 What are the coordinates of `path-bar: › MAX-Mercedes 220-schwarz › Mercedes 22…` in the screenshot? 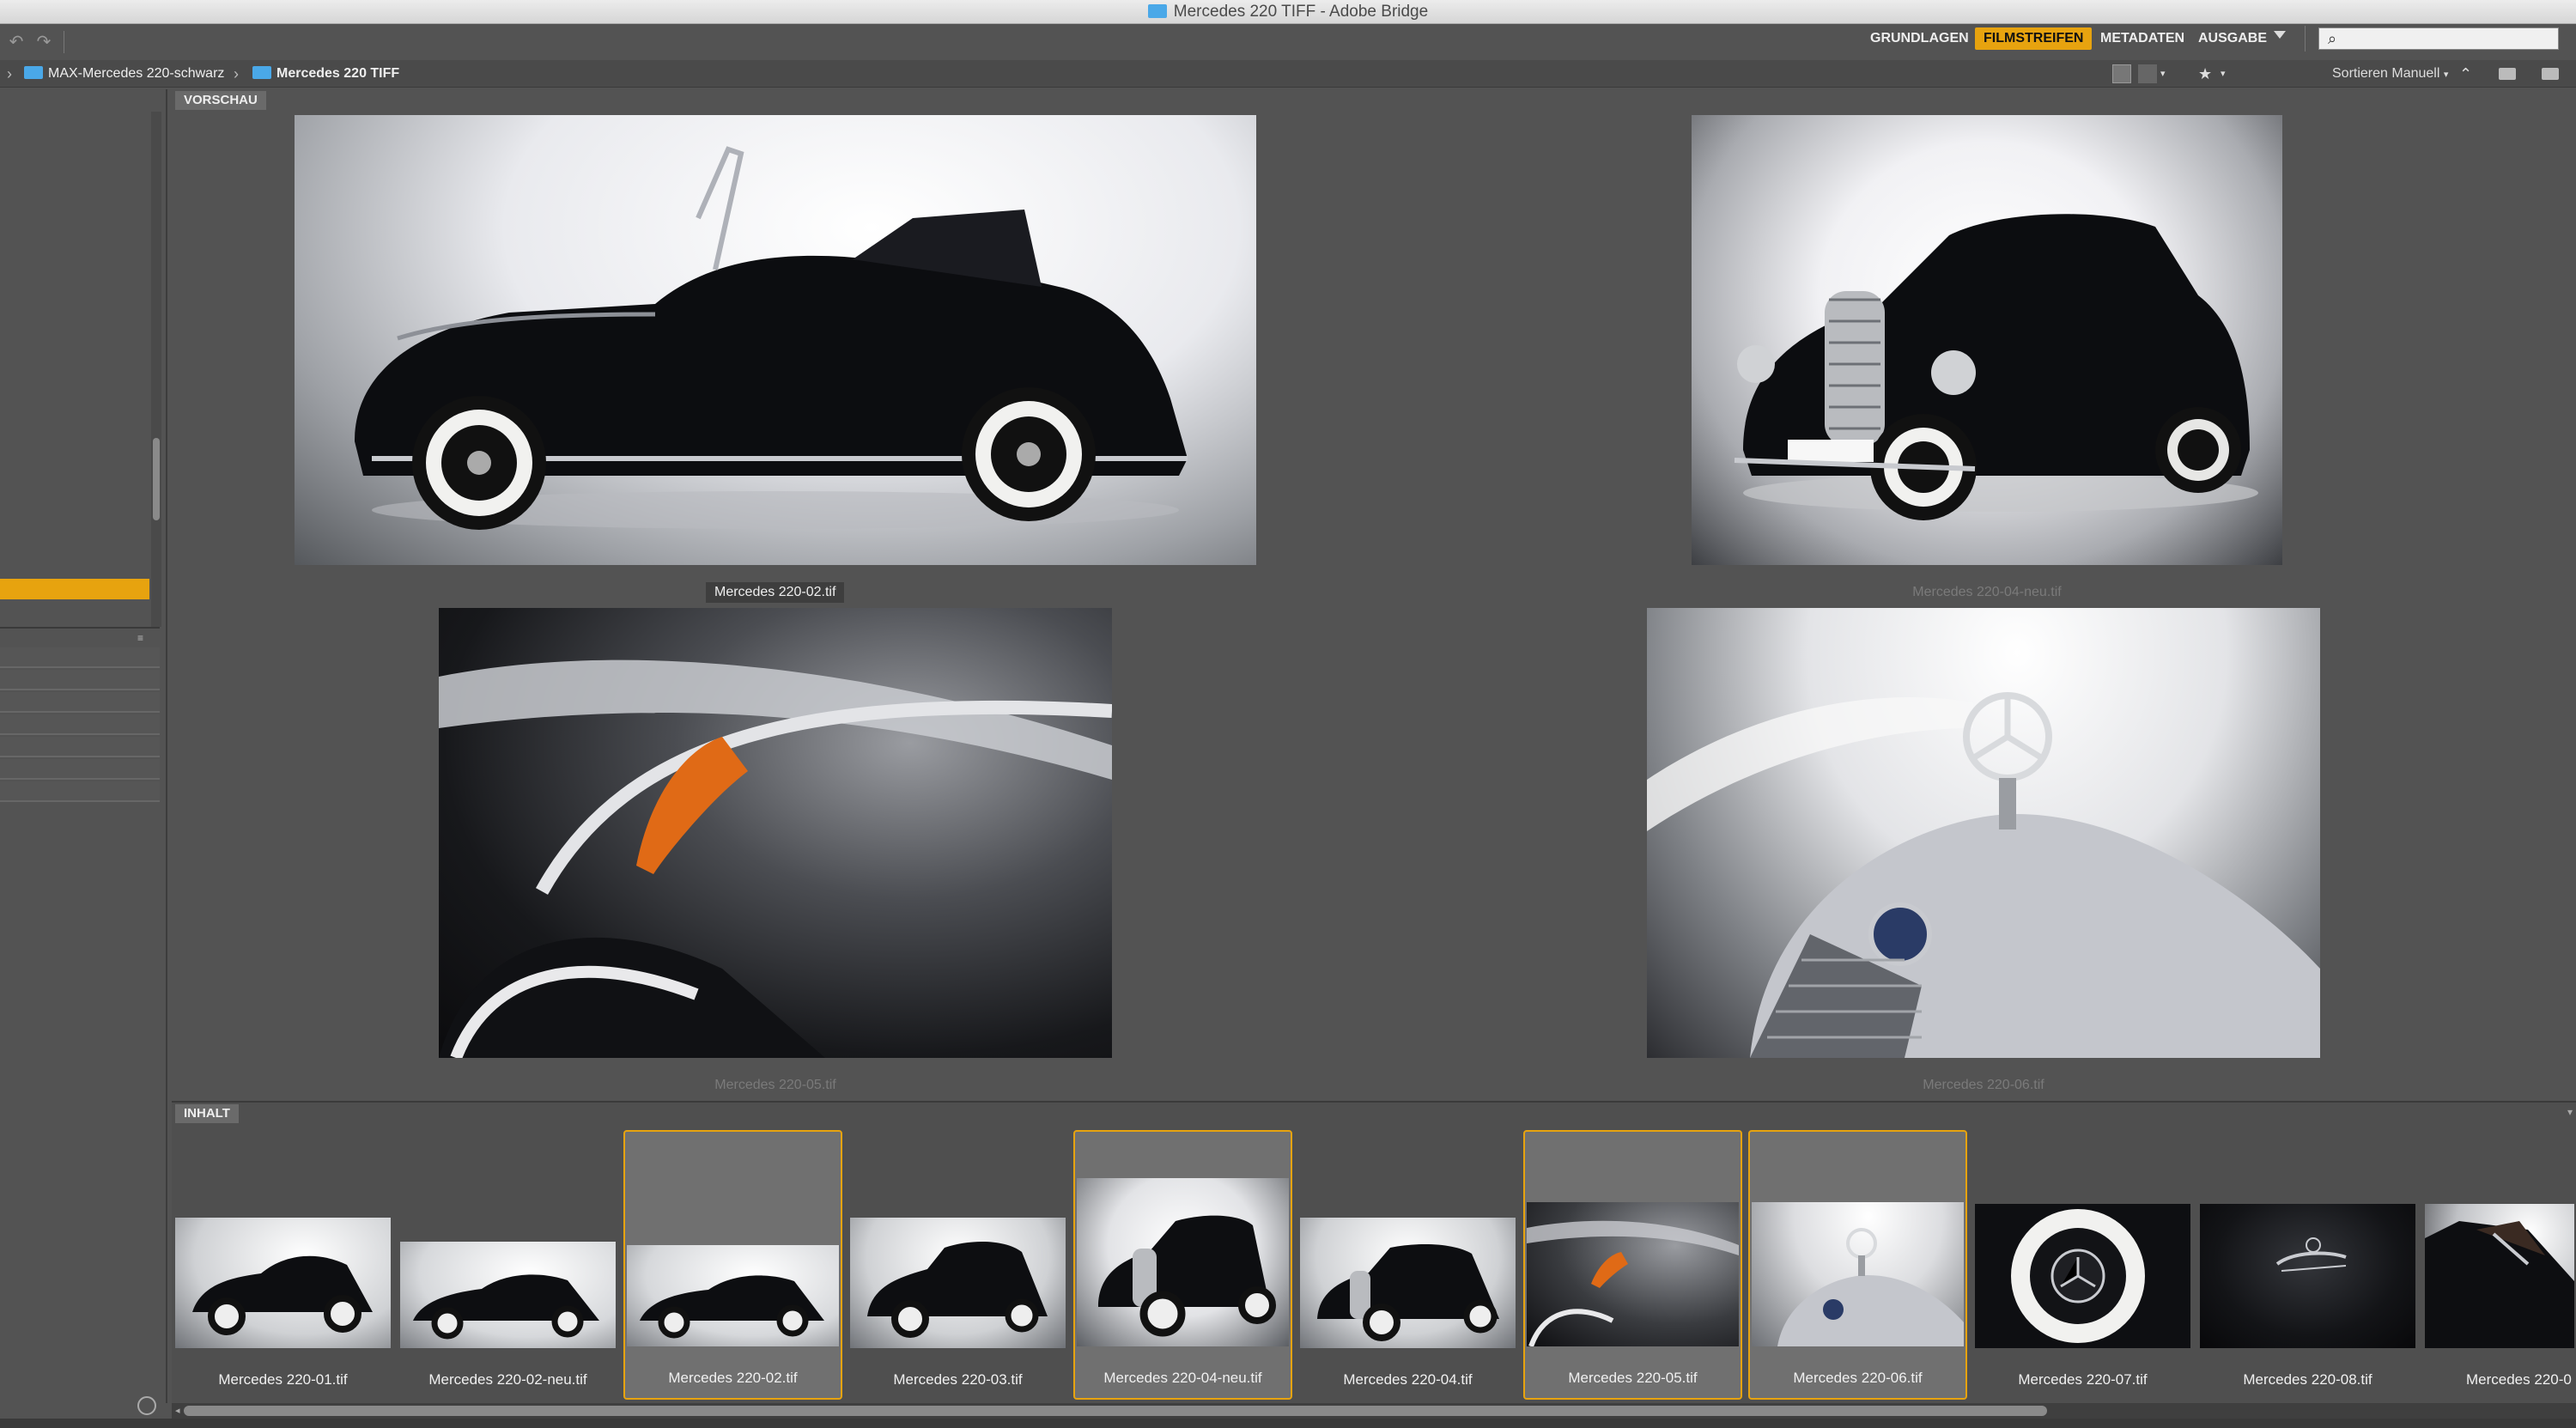 It's located at (1288, 74).